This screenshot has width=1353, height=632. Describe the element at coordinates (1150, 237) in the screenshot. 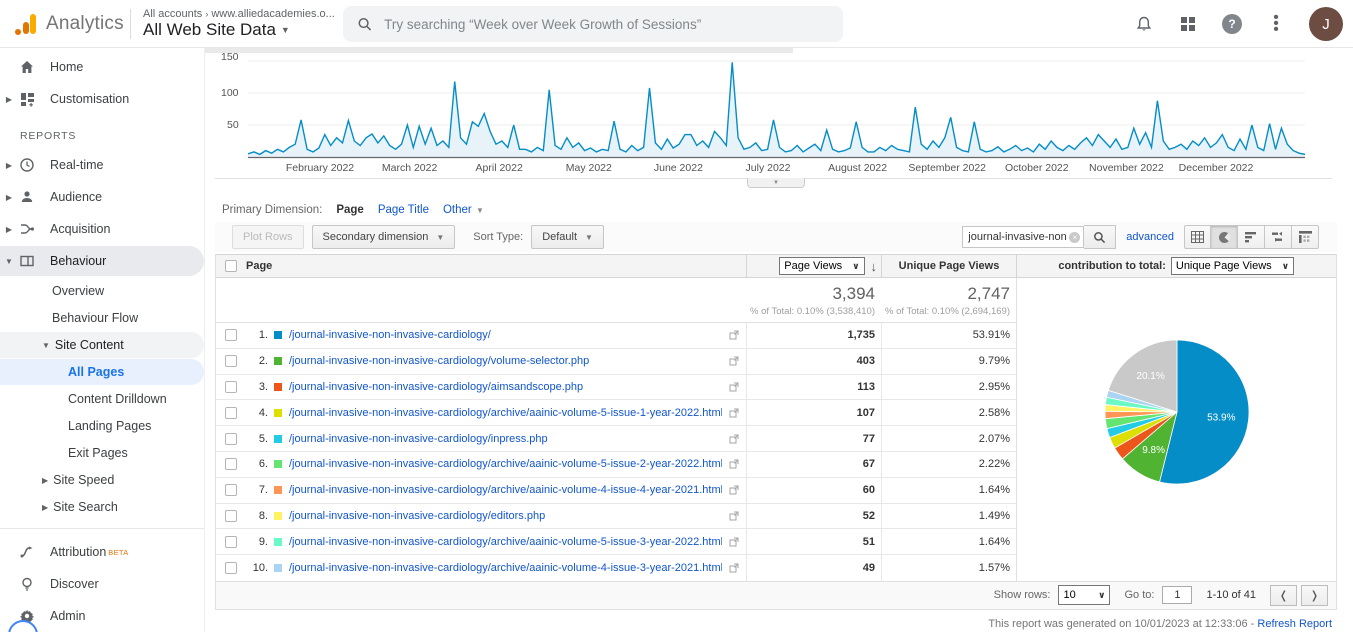

I see `advanced-link: advanced` at that location.